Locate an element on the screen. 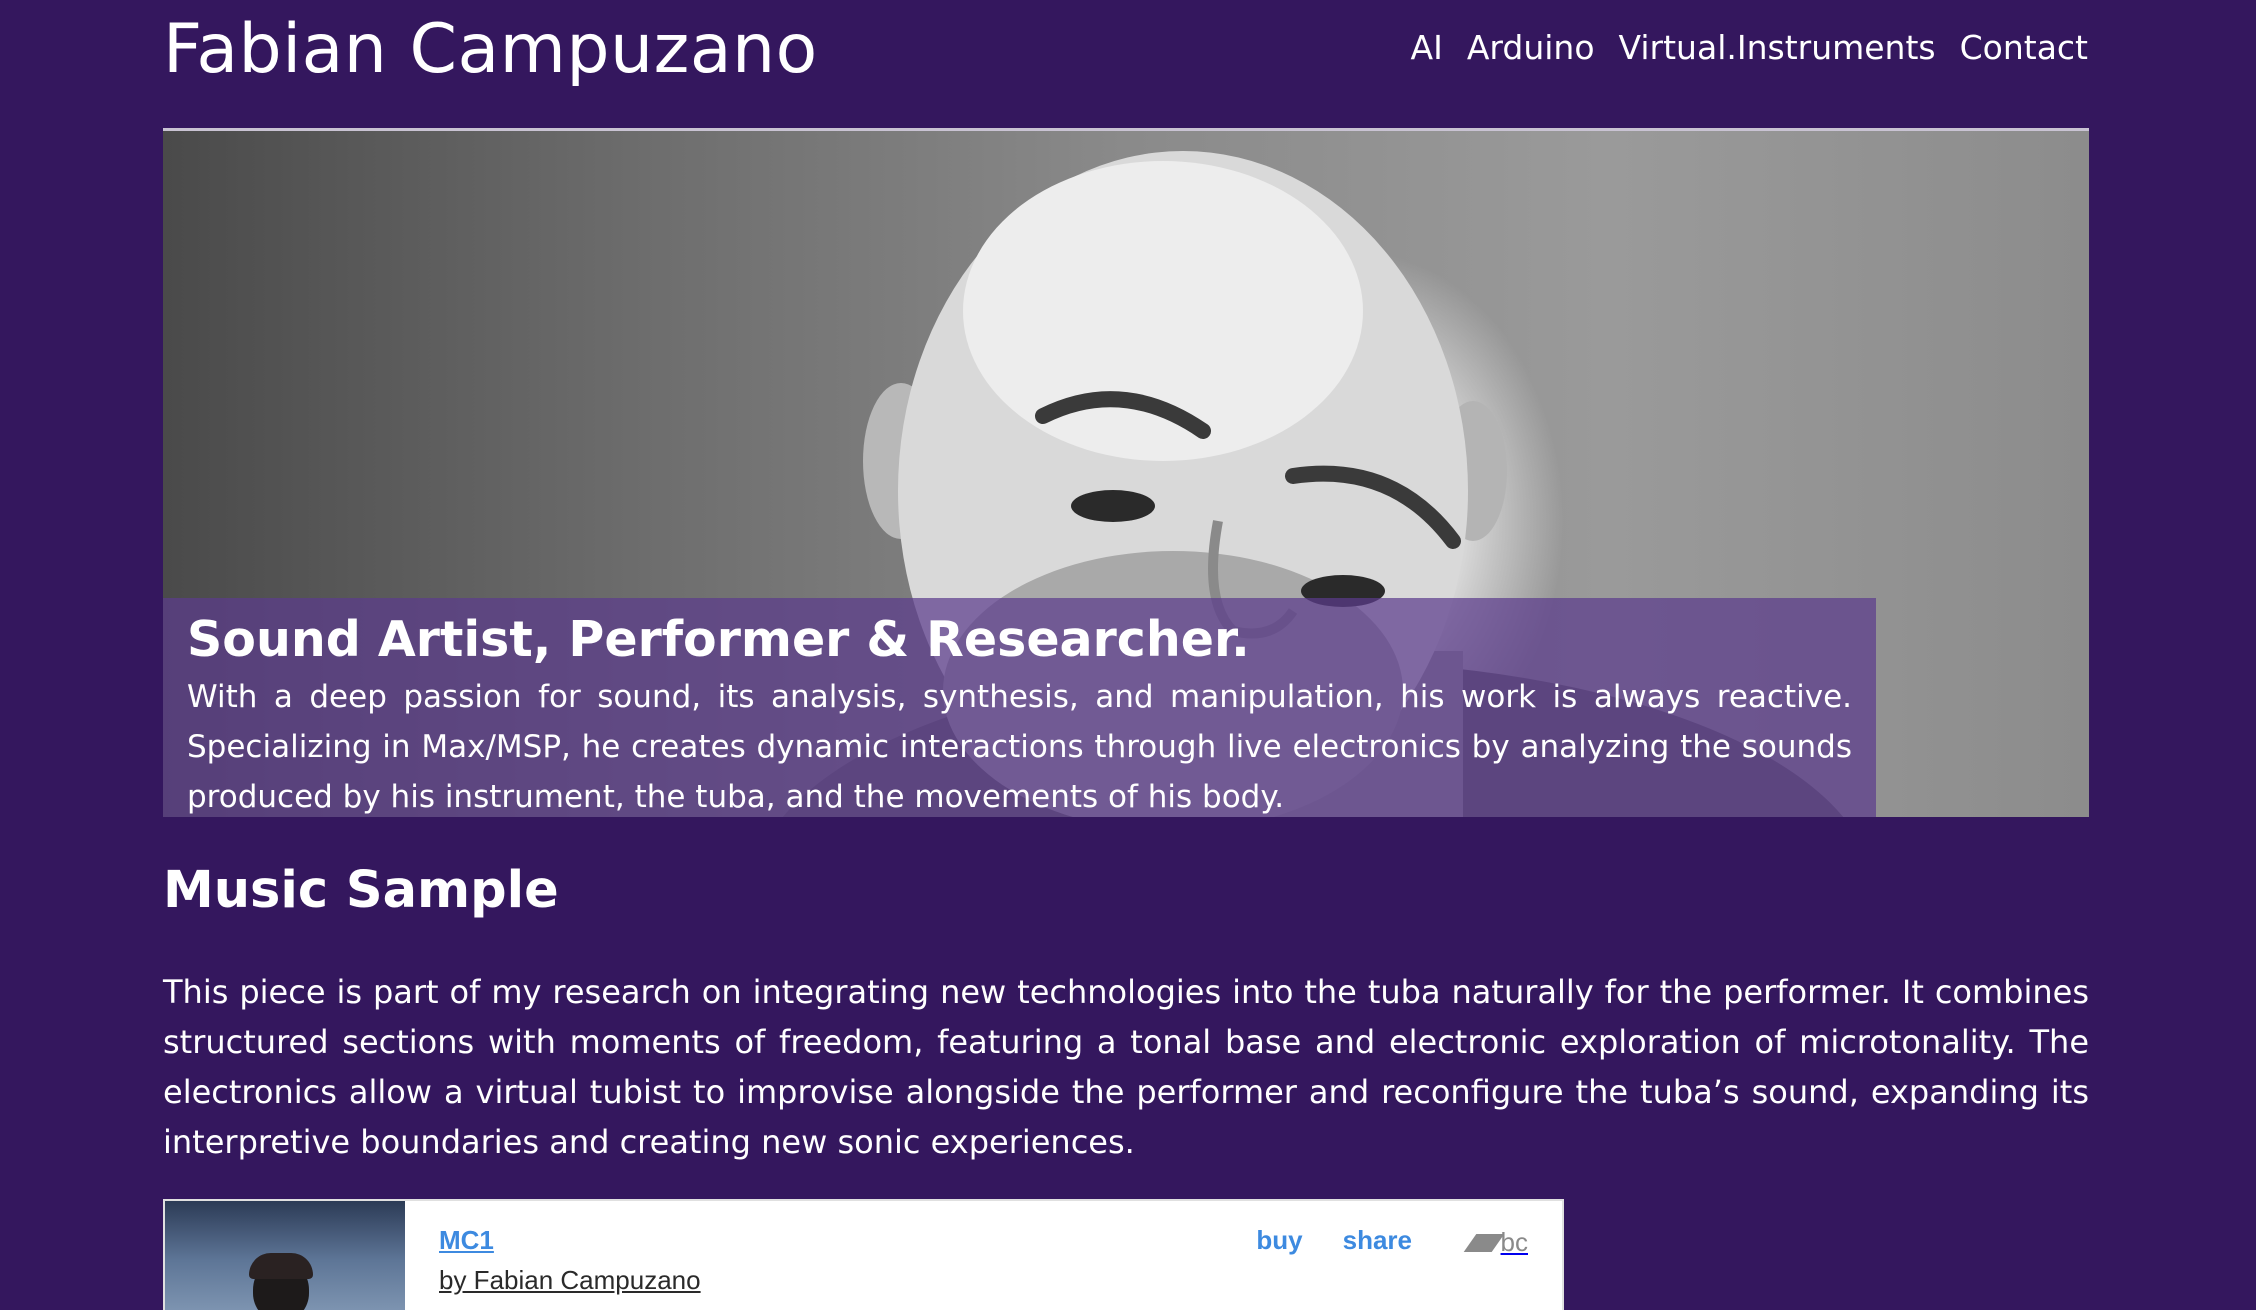 The height and width of the screenshot is (1310, 2256). bandcamp-player: MC1 by Fabian Campuzano buy share bc is located at coordinates (863, 1254).